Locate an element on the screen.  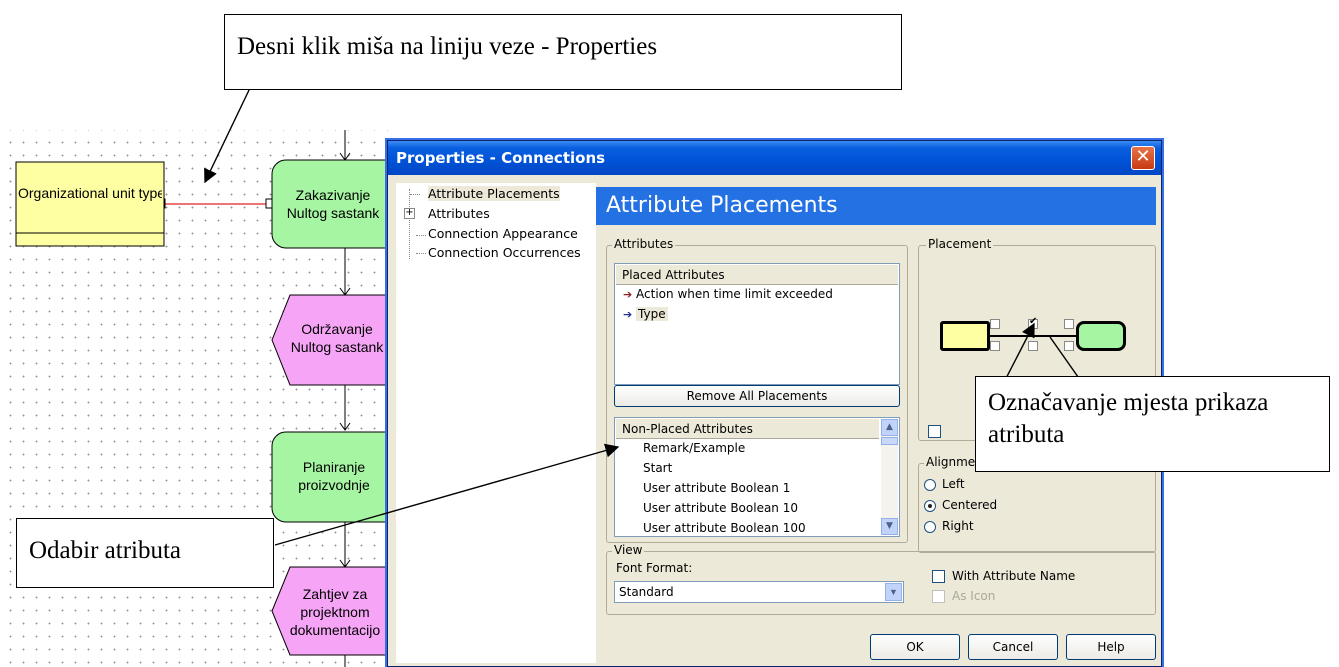
callout-right: Označavanje mjesta prikaza atributa is located at coordinates (1152, 424).